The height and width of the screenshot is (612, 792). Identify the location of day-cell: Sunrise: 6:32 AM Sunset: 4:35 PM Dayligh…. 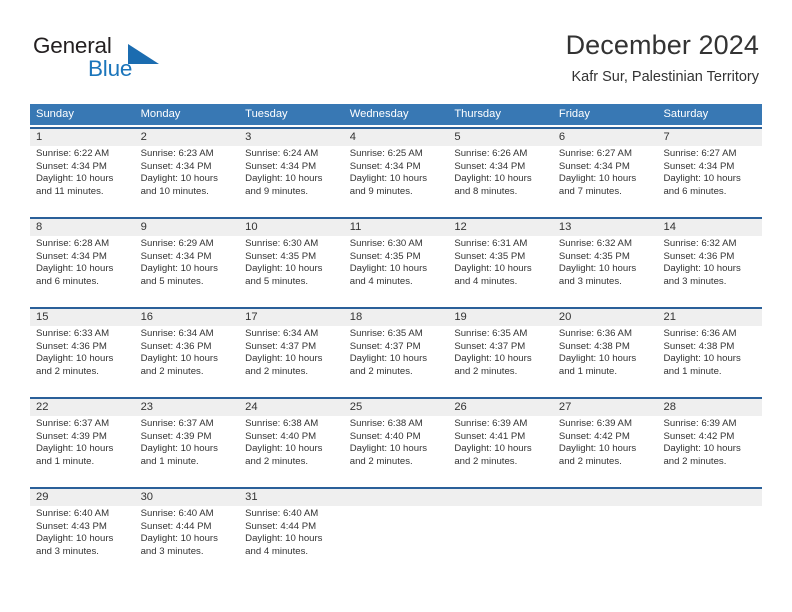
(605, 270).